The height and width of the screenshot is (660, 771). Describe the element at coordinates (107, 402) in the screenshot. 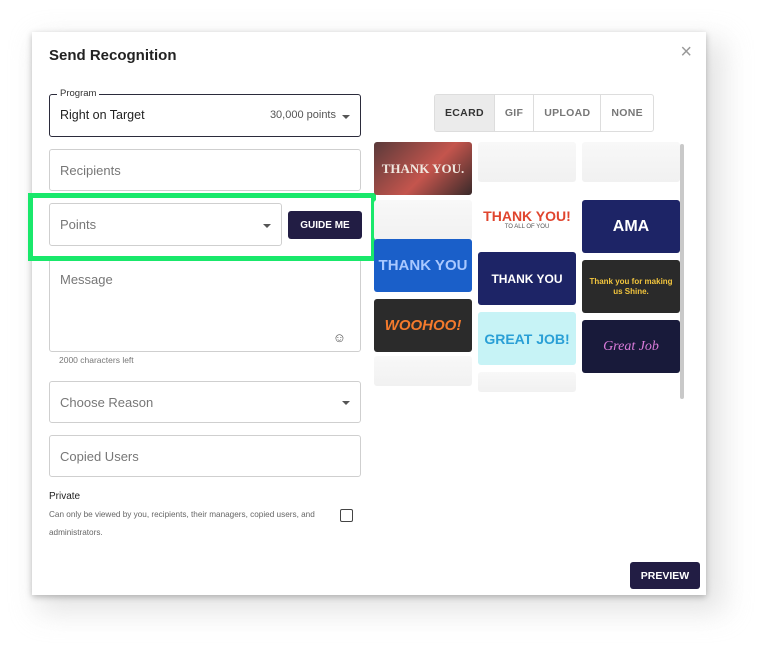

I see `reason-placeholder: Choose Reason` at that location.